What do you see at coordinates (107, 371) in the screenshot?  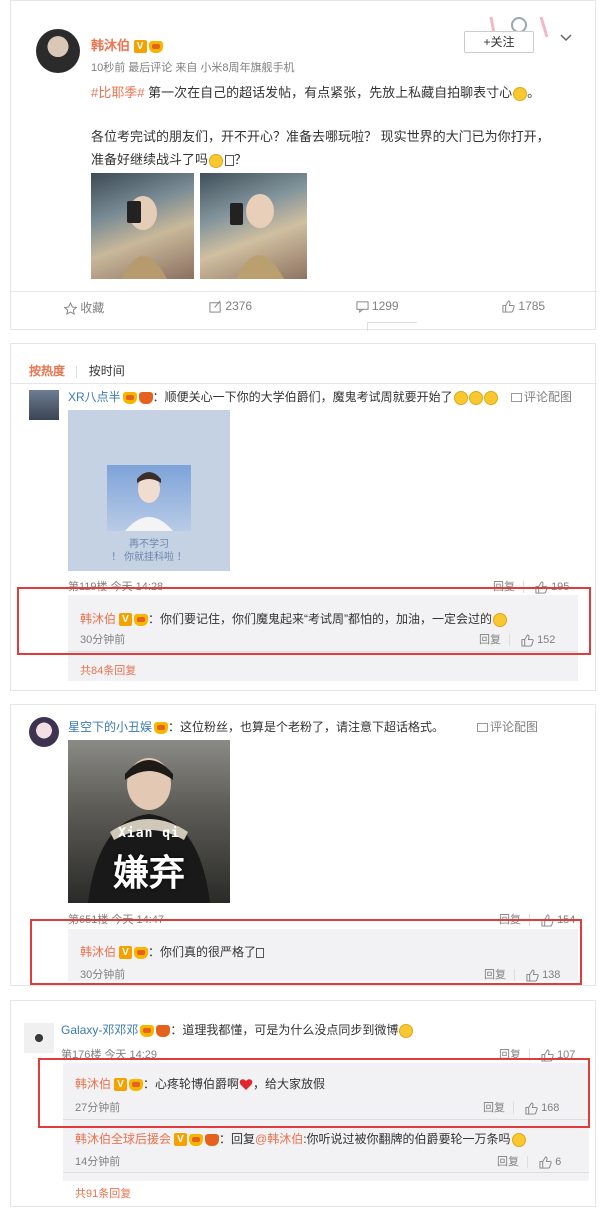 I see `sort-by-time: 按时间` at bounding box center [107, 371].